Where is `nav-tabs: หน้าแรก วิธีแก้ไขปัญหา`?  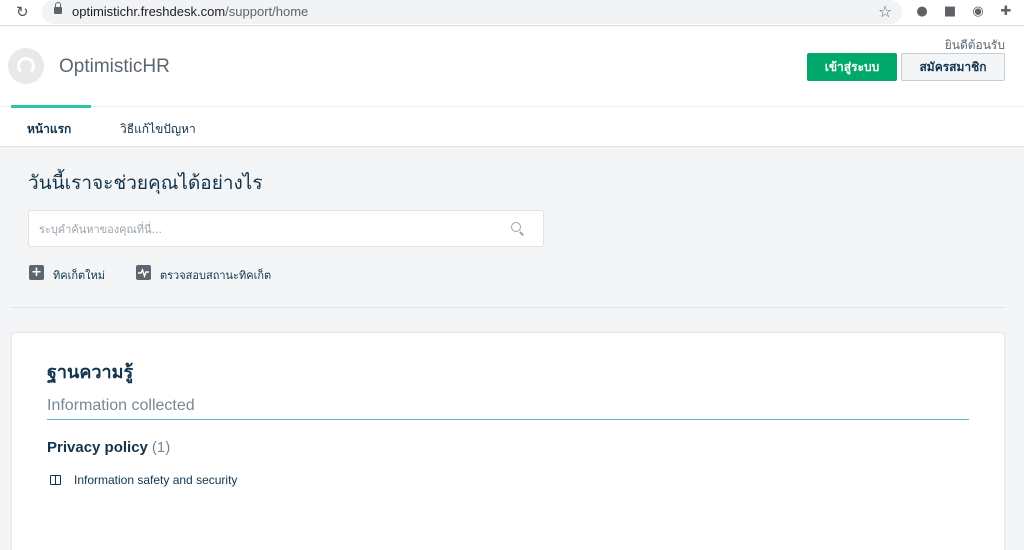 nav-tabs: หน้าแรก วิธีแก้ไขปัญหา is located at coordinates (512, 126).